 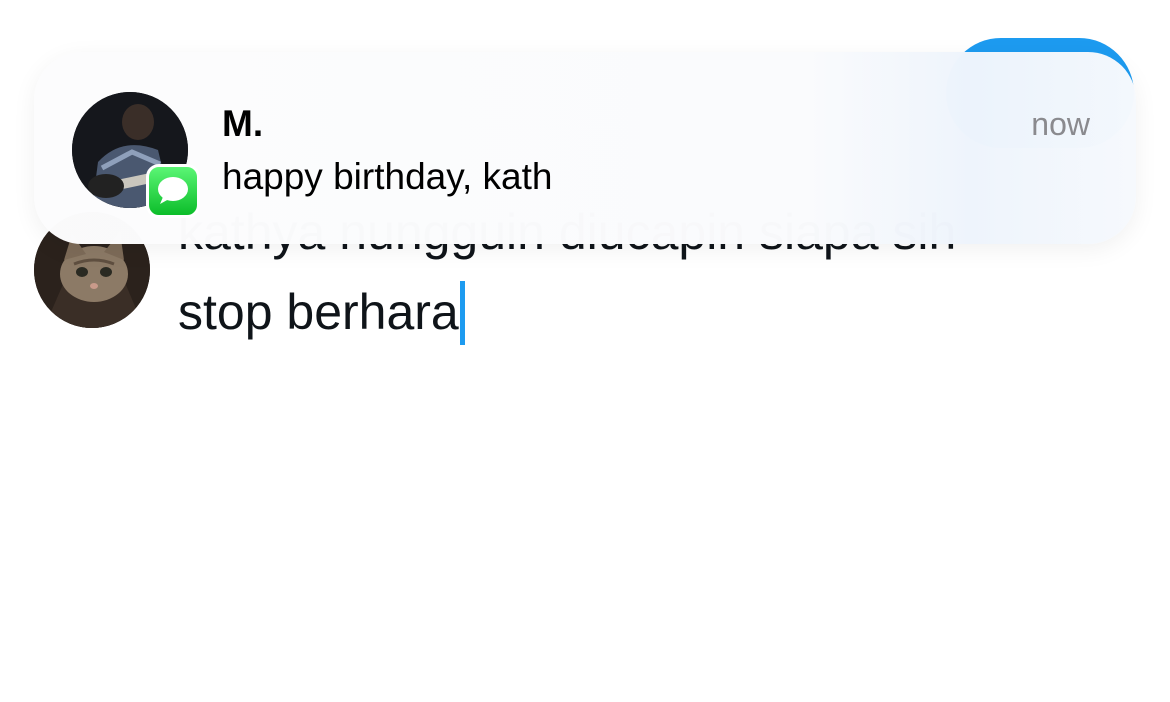 What do you see at coordinates (173, 191) in the screenshot?
I see `messages-icon` at bounding box center [173, 191].